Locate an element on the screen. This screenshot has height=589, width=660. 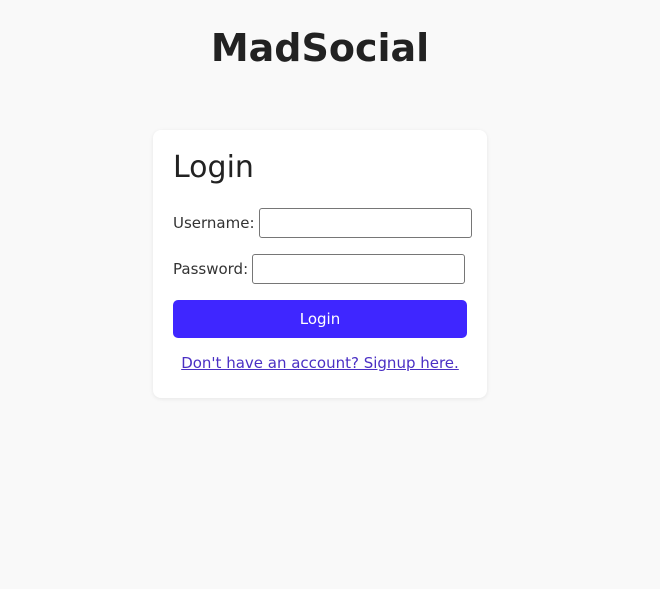
app-title: MadSocial is located at coordinates (320, 48).